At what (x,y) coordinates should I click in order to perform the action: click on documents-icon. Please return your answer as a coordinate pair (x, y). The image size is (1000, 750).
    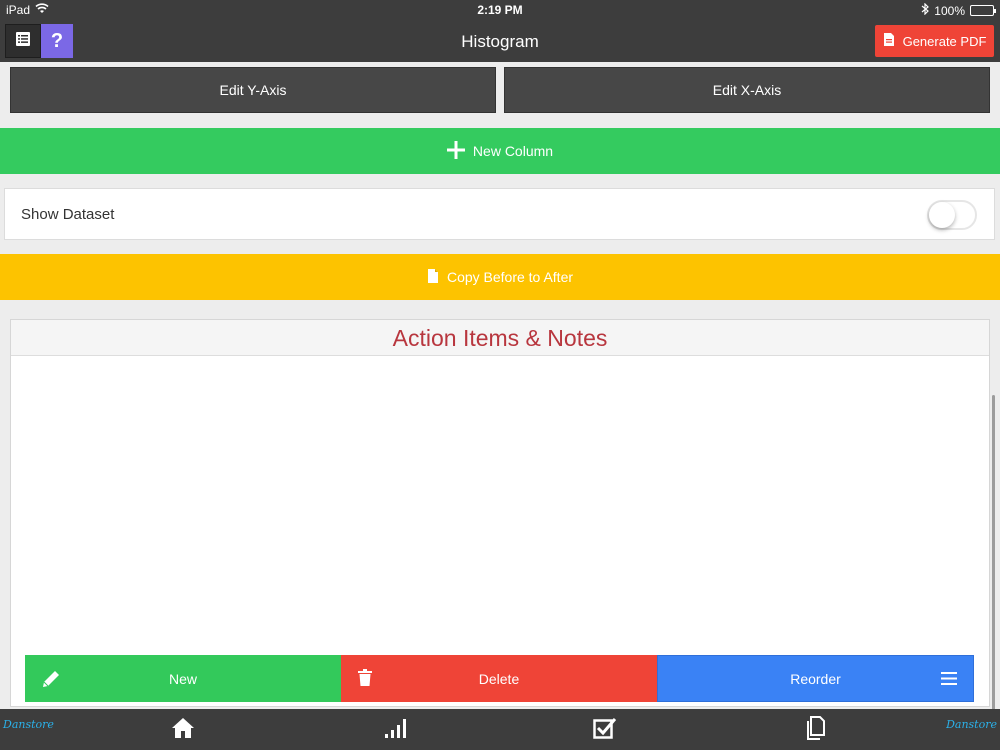
    Looking at the image, I should click on (816, 730).